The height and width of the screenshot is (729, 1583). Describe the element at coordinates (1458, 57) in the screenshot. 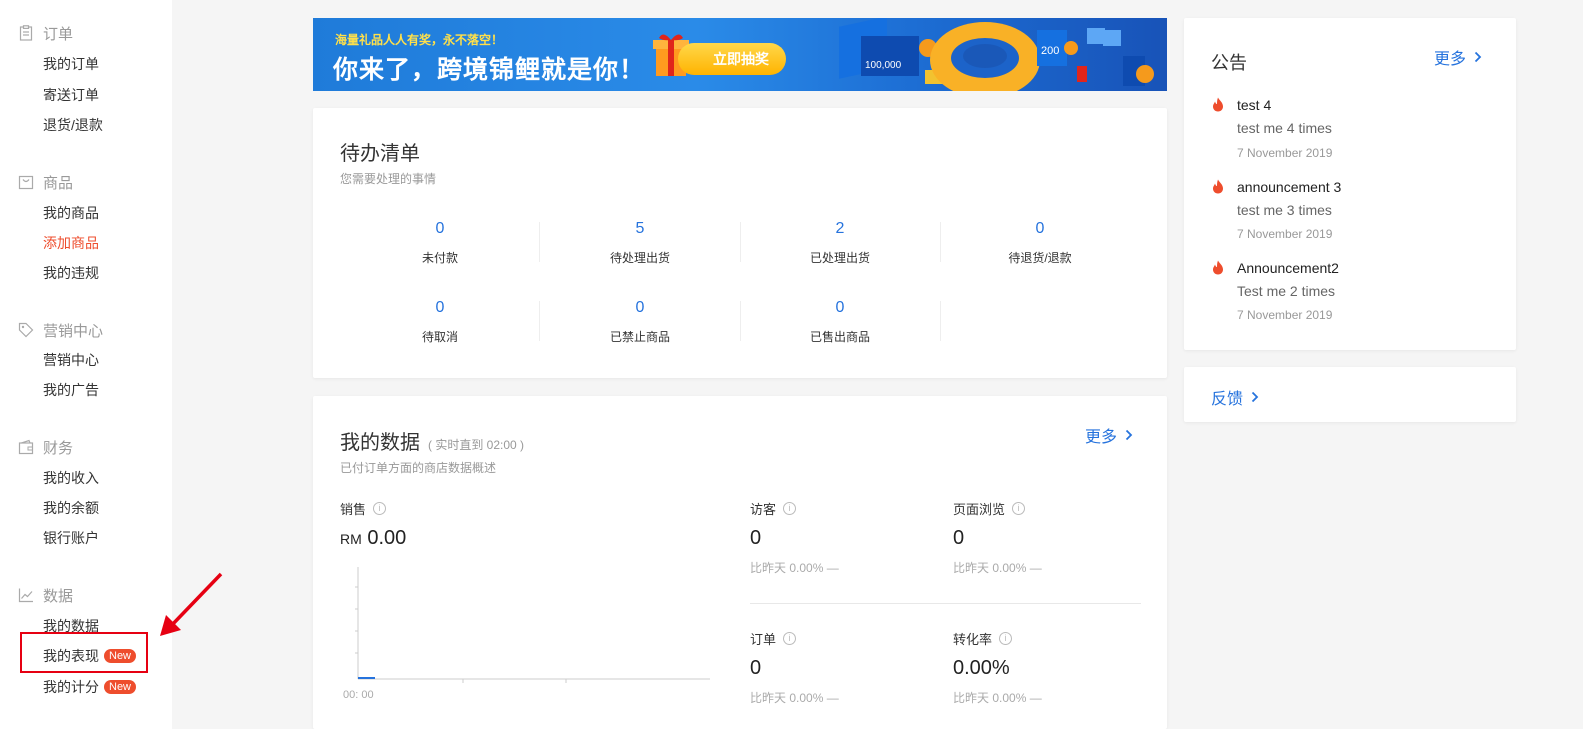

I see `announcements-more-link: 更多` at that location.